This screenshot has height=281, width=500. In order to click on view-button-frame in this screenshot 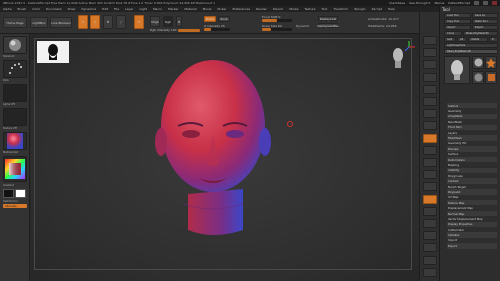, I will do `click(430, 162)`.